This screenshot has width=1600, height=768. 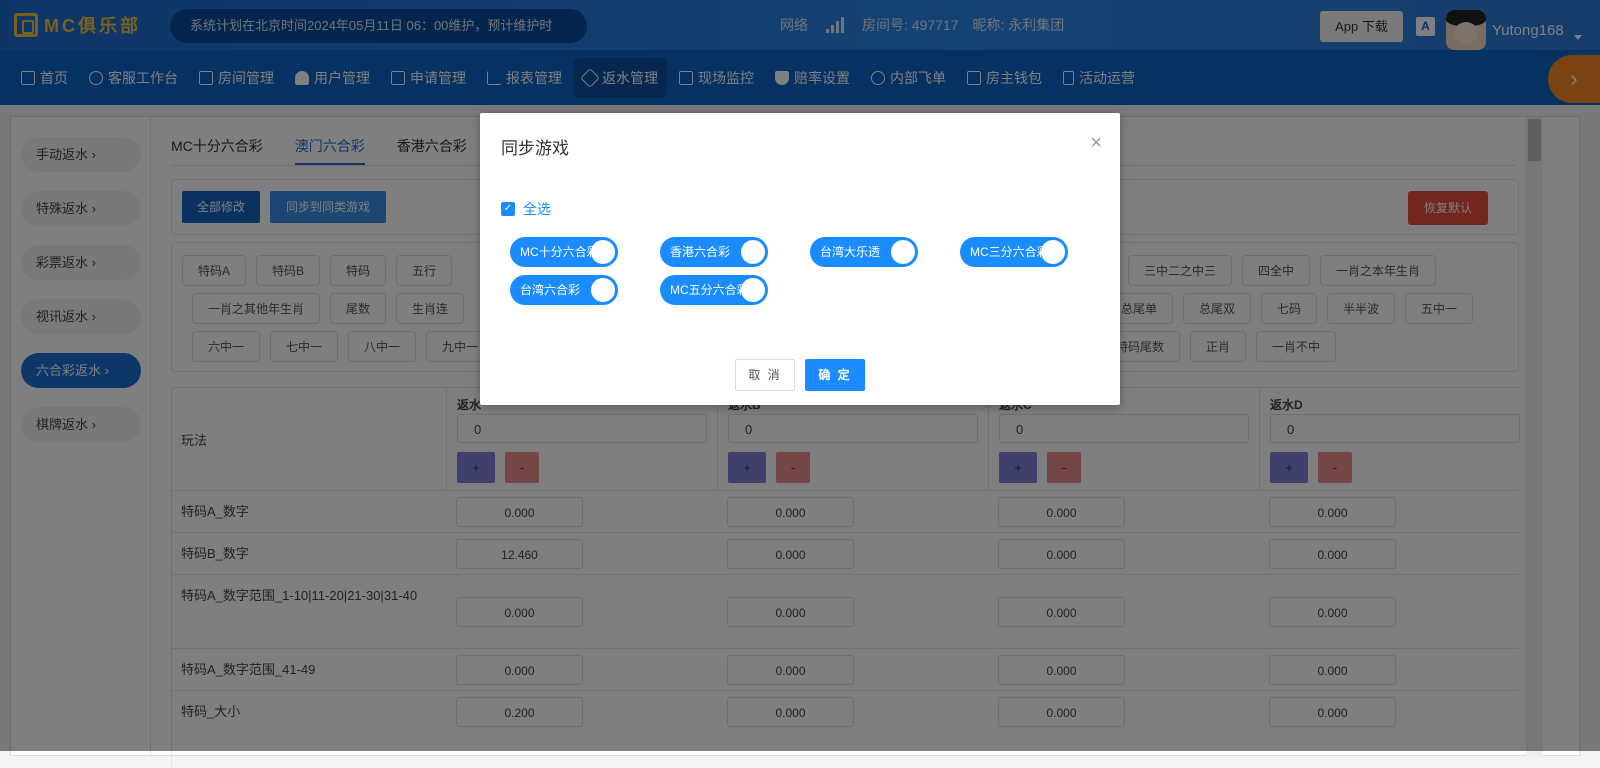 I want to click on game-toggle: MC三分六合彩, so click(x=1014, y=252).